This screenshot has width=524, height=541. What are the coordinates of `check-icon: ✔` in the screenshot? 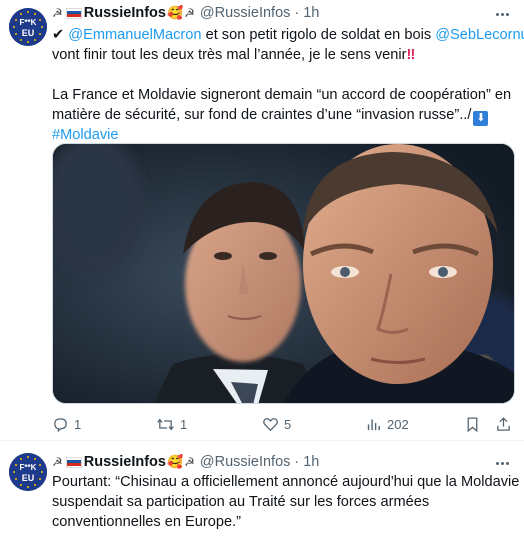 It's located at (58, 35).